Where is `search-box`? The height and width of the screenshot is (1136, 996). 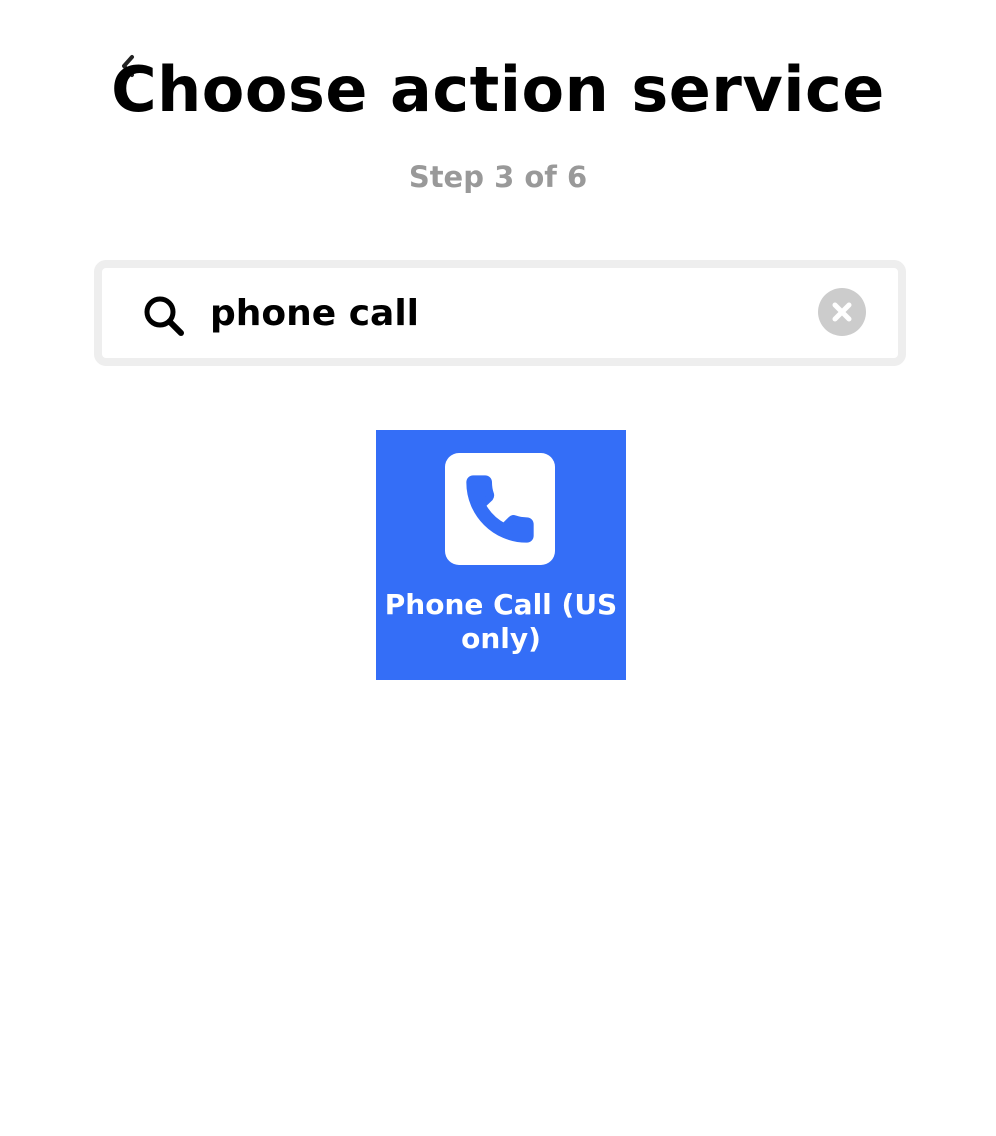
search-box is located at coordinates (500, 313).